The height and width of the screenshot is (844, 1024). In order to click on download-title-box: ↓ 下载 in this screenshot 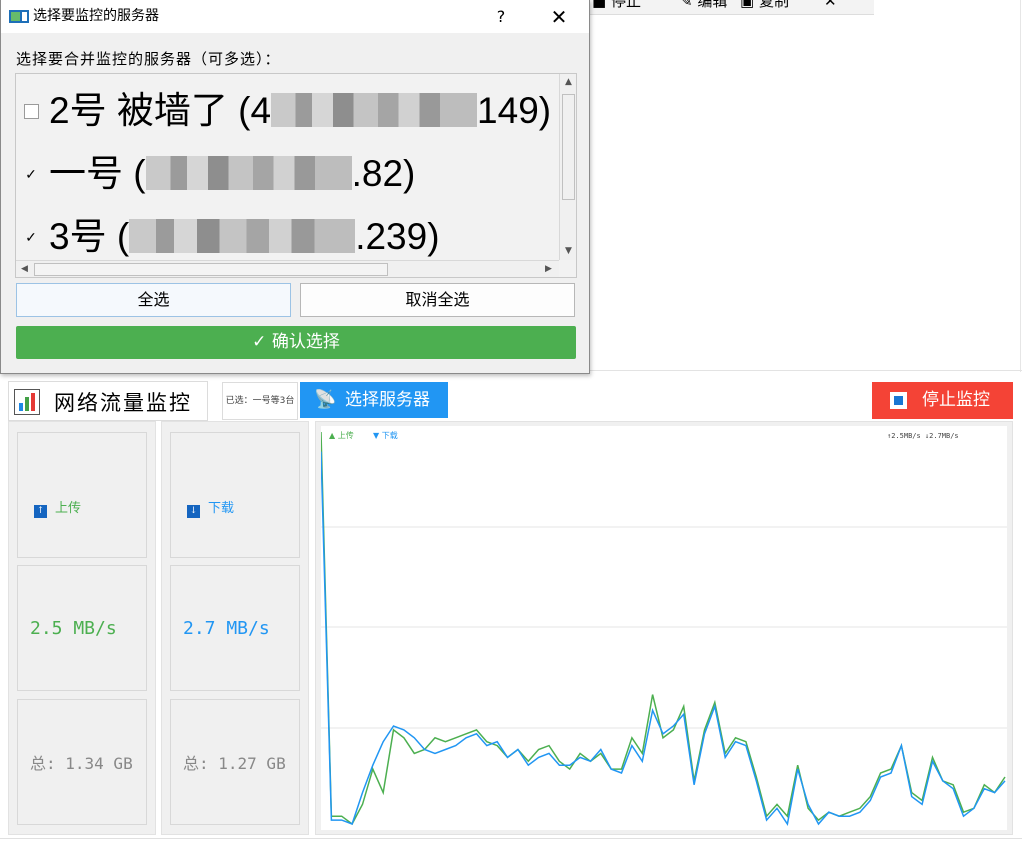, I will do `click(235, 495)`.